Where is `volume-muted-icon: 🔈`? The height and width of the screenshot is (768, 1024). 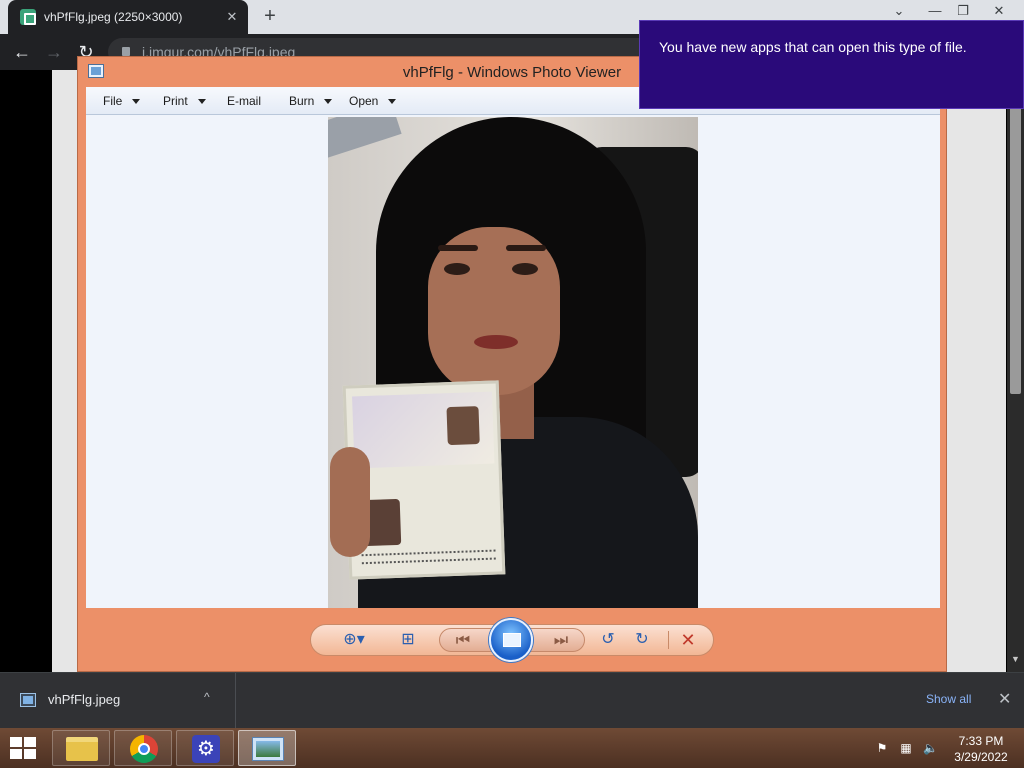 volume-muted-icon: 🔈 is located at coordinates (930, 748).